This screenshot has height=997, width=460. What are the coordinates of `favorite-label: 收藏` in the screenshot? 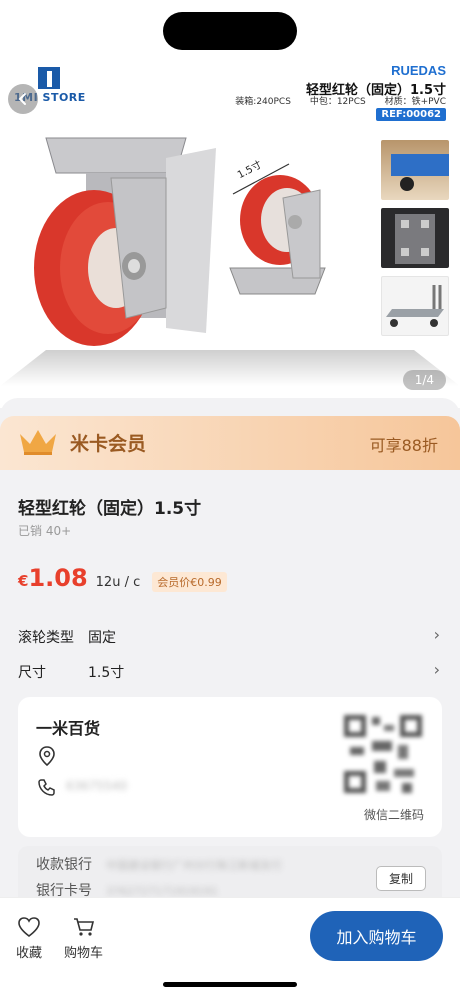 It's located at (29, 953).